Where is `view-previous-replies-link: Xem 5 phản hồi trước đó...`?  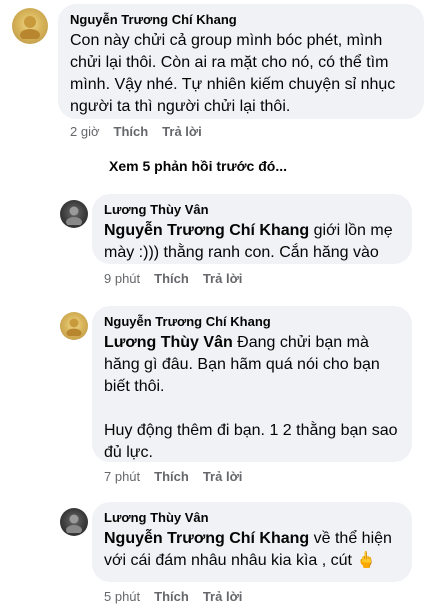 view-previous-replies-link: Xem 5 phản hồi trước đó... is located at coordinates (198, 166).